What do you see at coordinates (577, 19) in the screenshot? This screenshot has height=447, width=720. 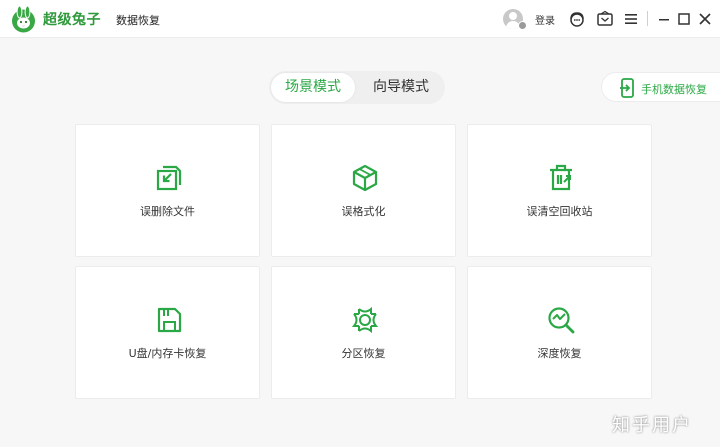 I see `support-icon` at bounding box center [577, 19].